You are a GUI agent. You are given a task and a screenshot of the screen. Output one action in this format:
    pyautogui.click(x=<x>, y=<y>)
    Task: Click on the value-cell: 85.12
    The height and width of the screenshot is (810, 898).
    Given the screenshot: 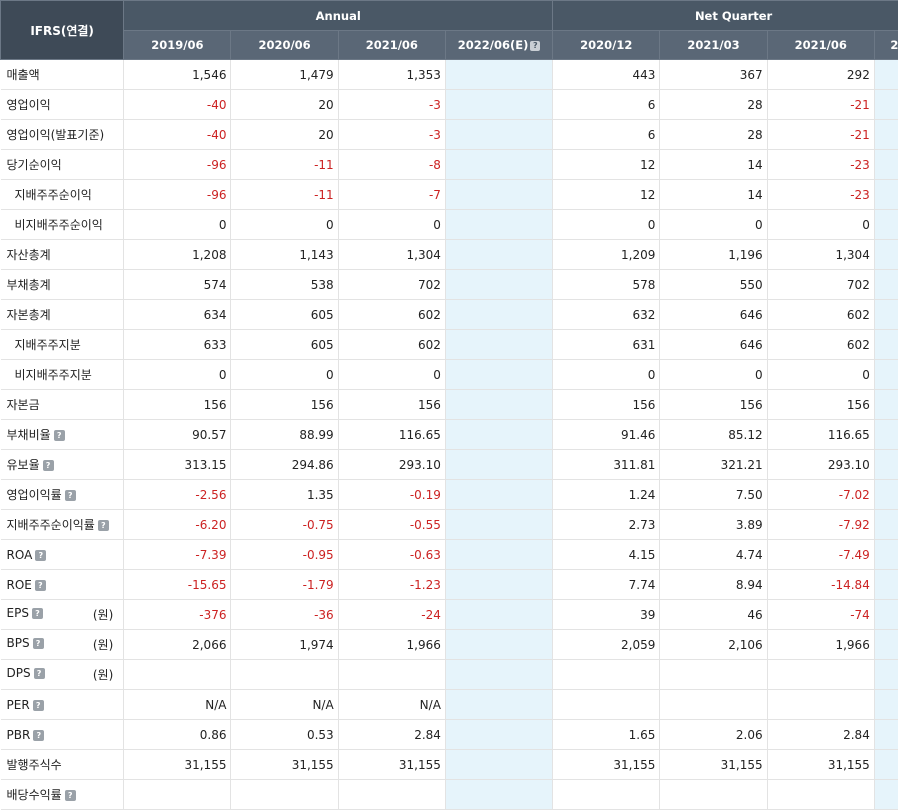 What is the action you would take?
    pyautogui.click(x=713, y=435)
    